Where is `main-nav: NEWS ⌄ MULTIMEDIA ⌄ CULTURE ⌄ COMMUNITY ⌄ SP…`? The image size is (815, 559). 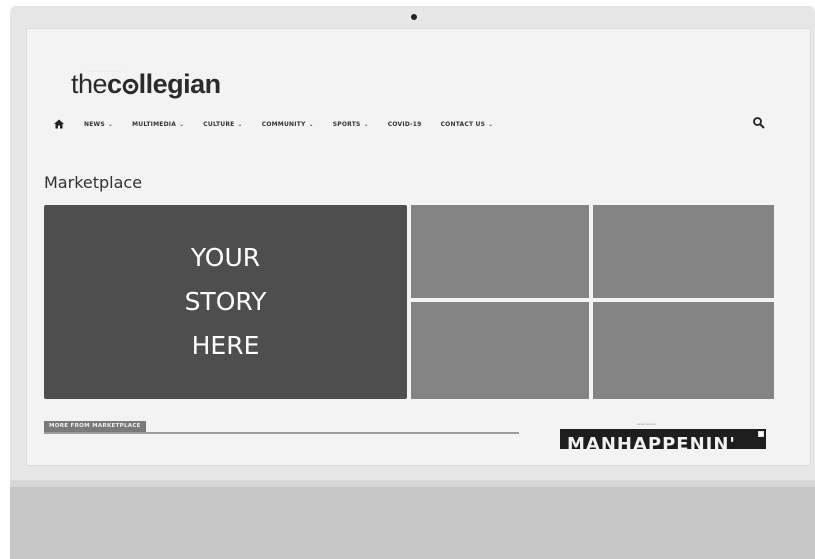 main-nav: NEWS ⌄ MULTIMEDIA ⌄ CULTURE ⌄ COMMUNITY ⌄ SP… is located at coordinates (282, 124).